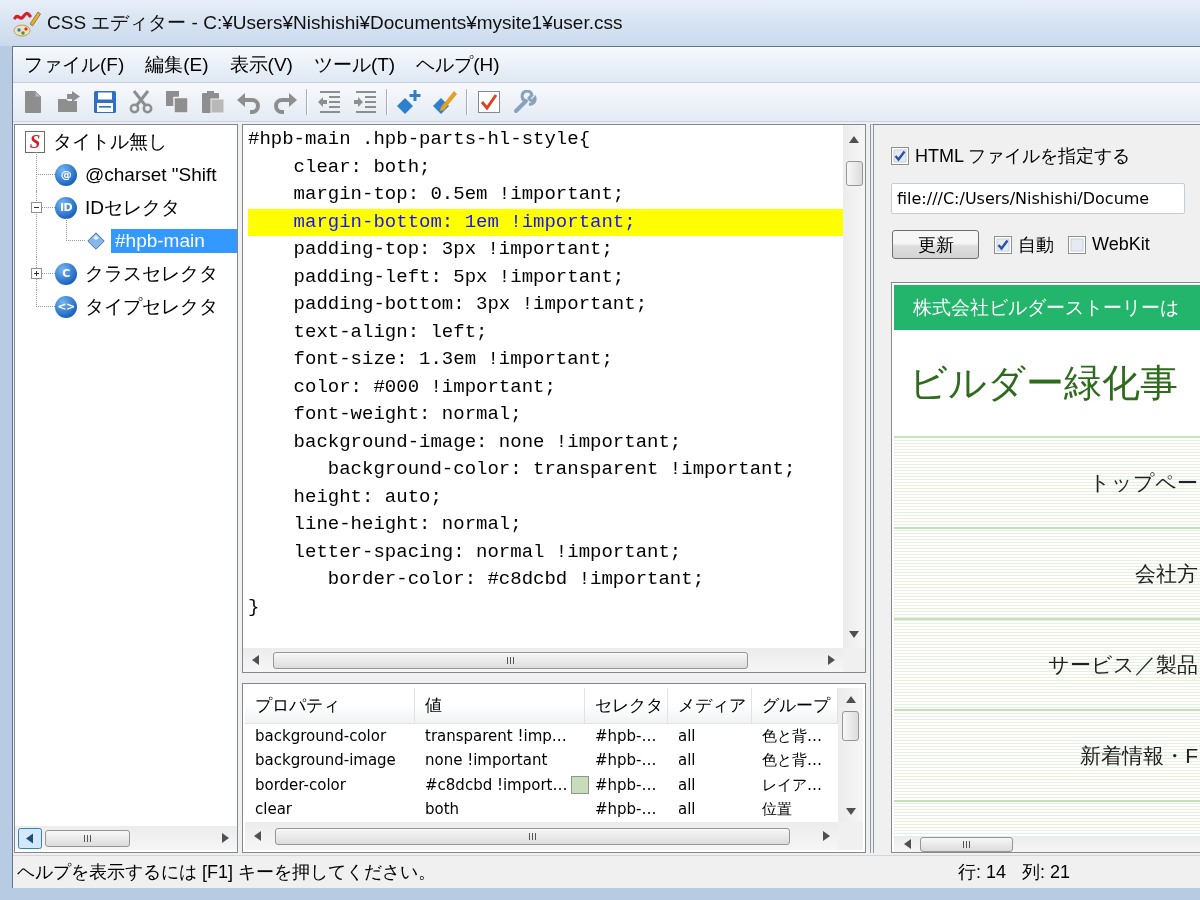  Describe the element at coordinates (1038, 198) in the screenshot. I see `url-field: file:///C:/Users/Nishishi/Docume` at that location.